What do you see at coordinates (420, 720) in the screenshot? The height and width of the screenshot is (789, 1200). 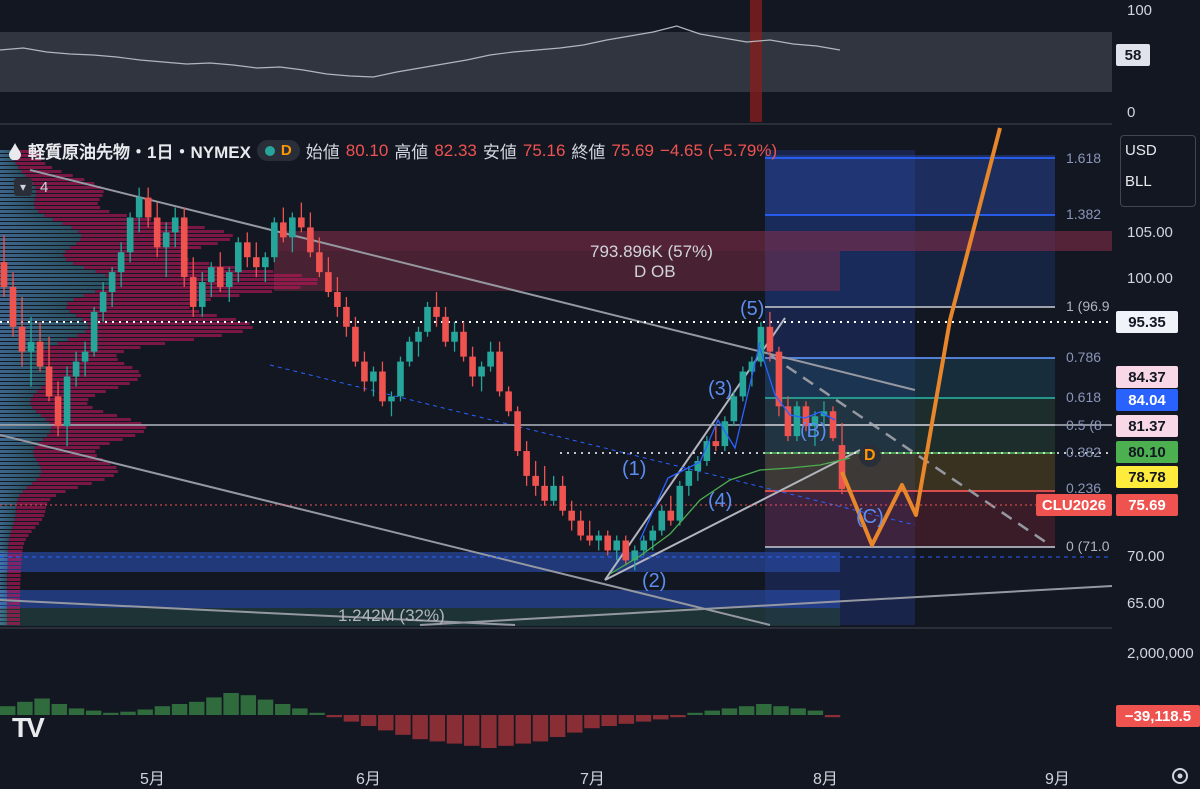 I see `macd-histogram` at bounding box center [420, 720].